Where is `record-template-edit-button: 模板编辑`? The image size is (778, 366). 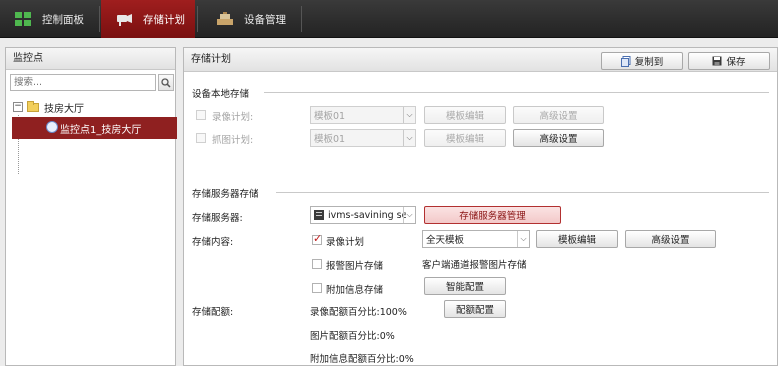
record-template-edit-button: 模板编辑 is located at coordinates (465, 115).